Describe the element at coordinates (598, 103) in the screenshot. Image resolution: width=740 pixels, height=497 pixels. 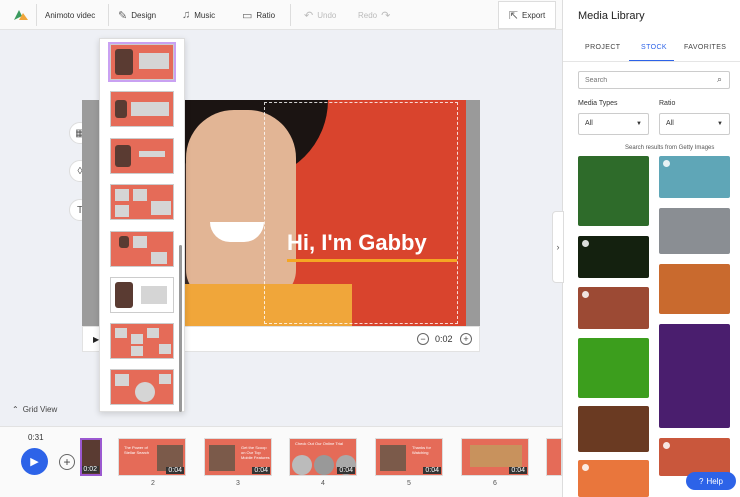
I see `media-types-label: Media Types` at that location.